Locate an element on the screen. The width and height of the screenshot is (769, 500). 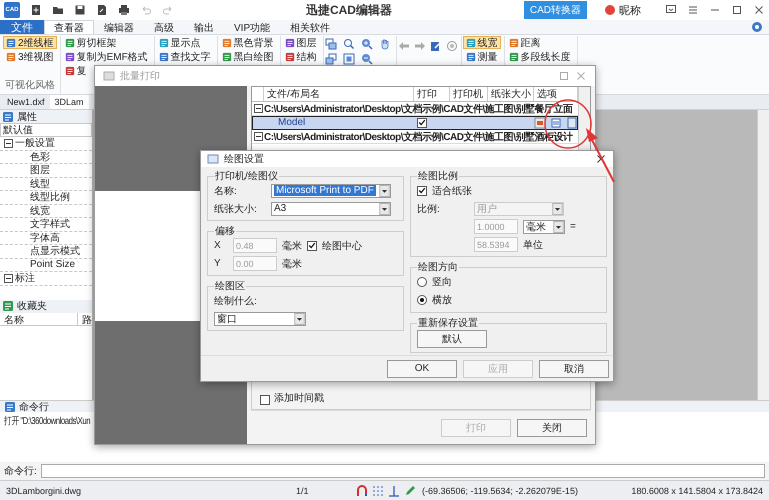
ribbon-button: 图层 is located at coordinates (301, 42).